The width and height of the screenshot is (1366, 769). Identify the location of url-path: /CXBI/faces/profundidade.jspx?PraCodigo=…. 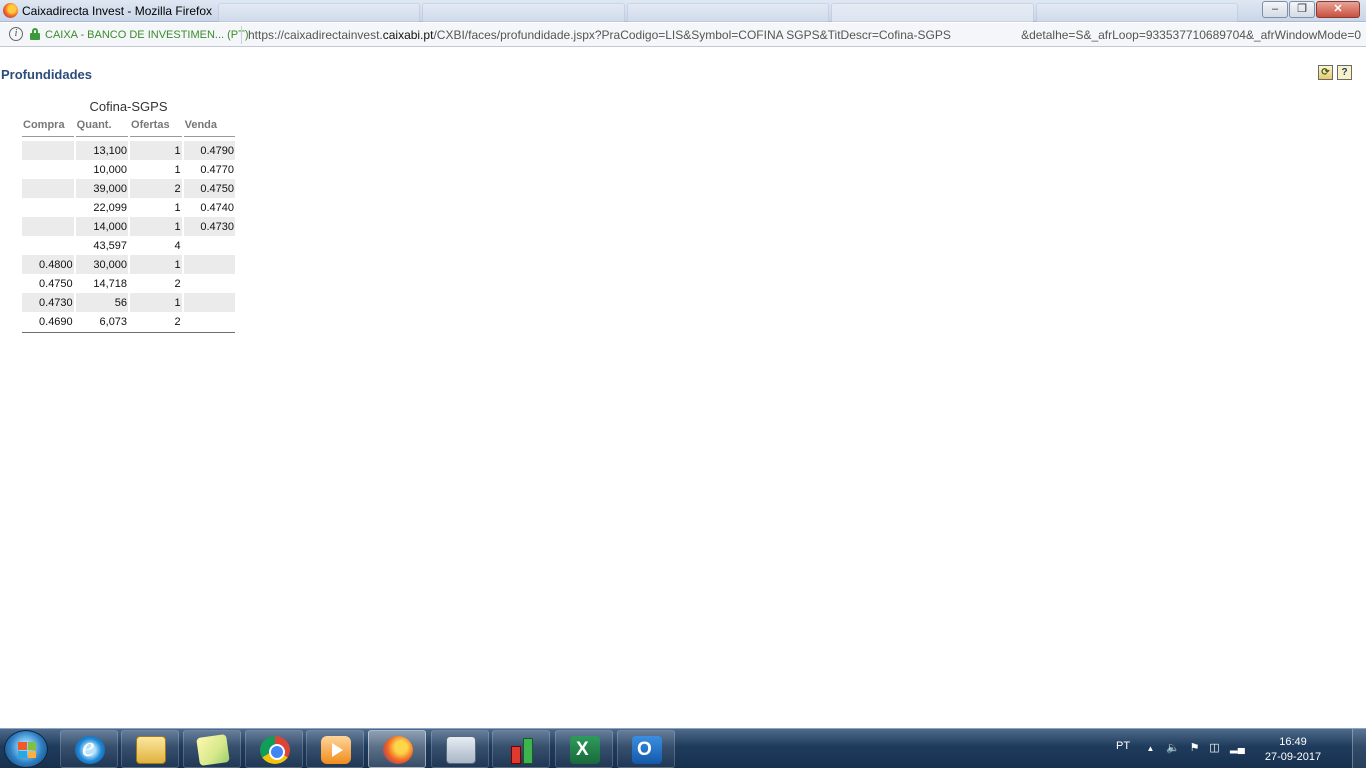
(692, 35).